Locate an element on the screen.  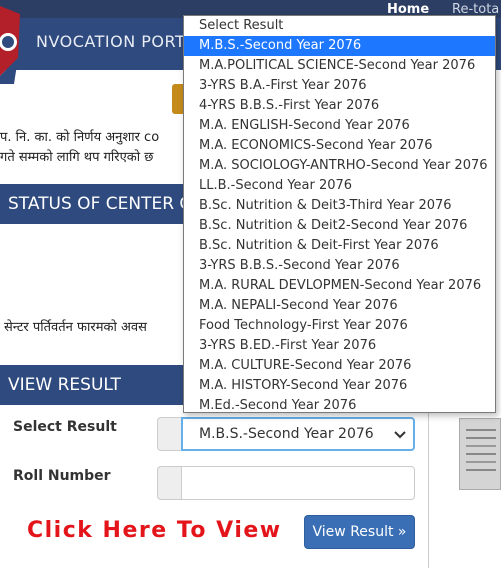
dropdown-option: 4-YRS B.B.S.-First Year 2076 is located at coordinates (339, 106).